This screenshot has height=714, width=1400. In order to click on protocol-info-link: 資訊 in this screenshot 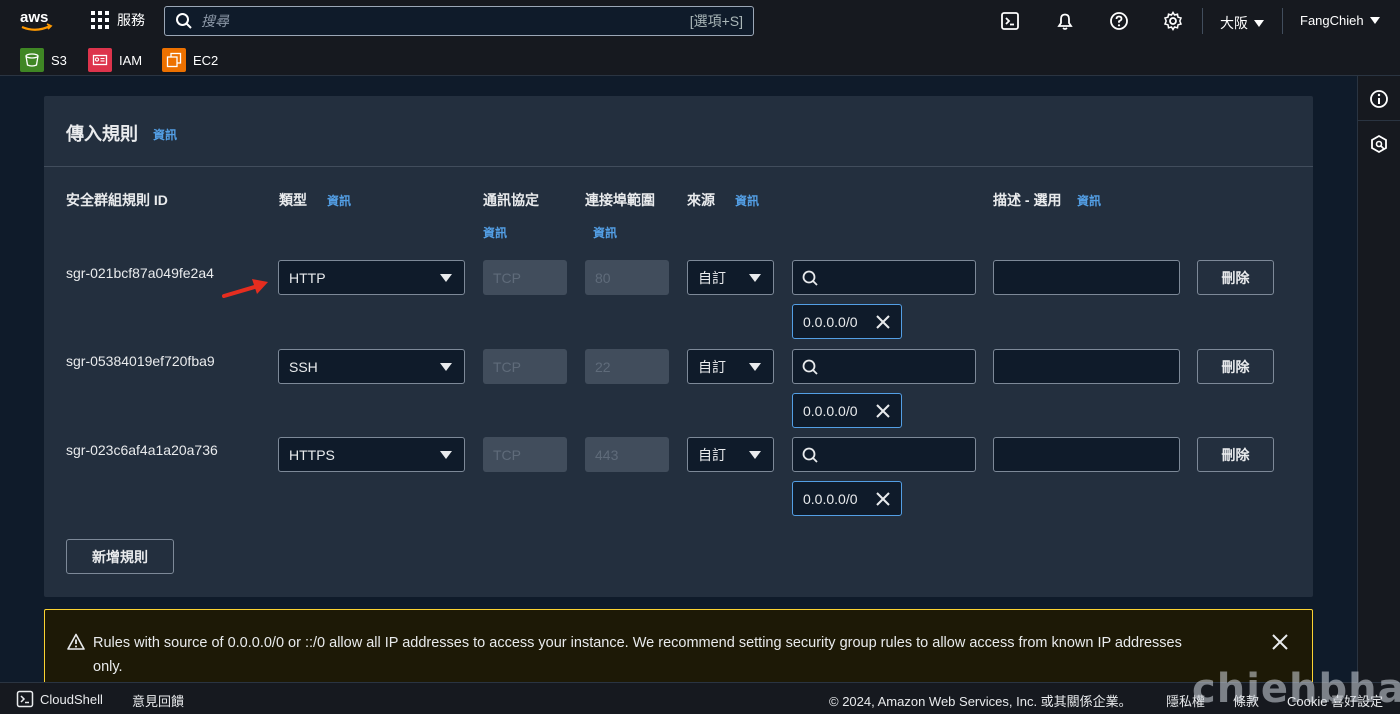, I will do `click(495, 232)`.